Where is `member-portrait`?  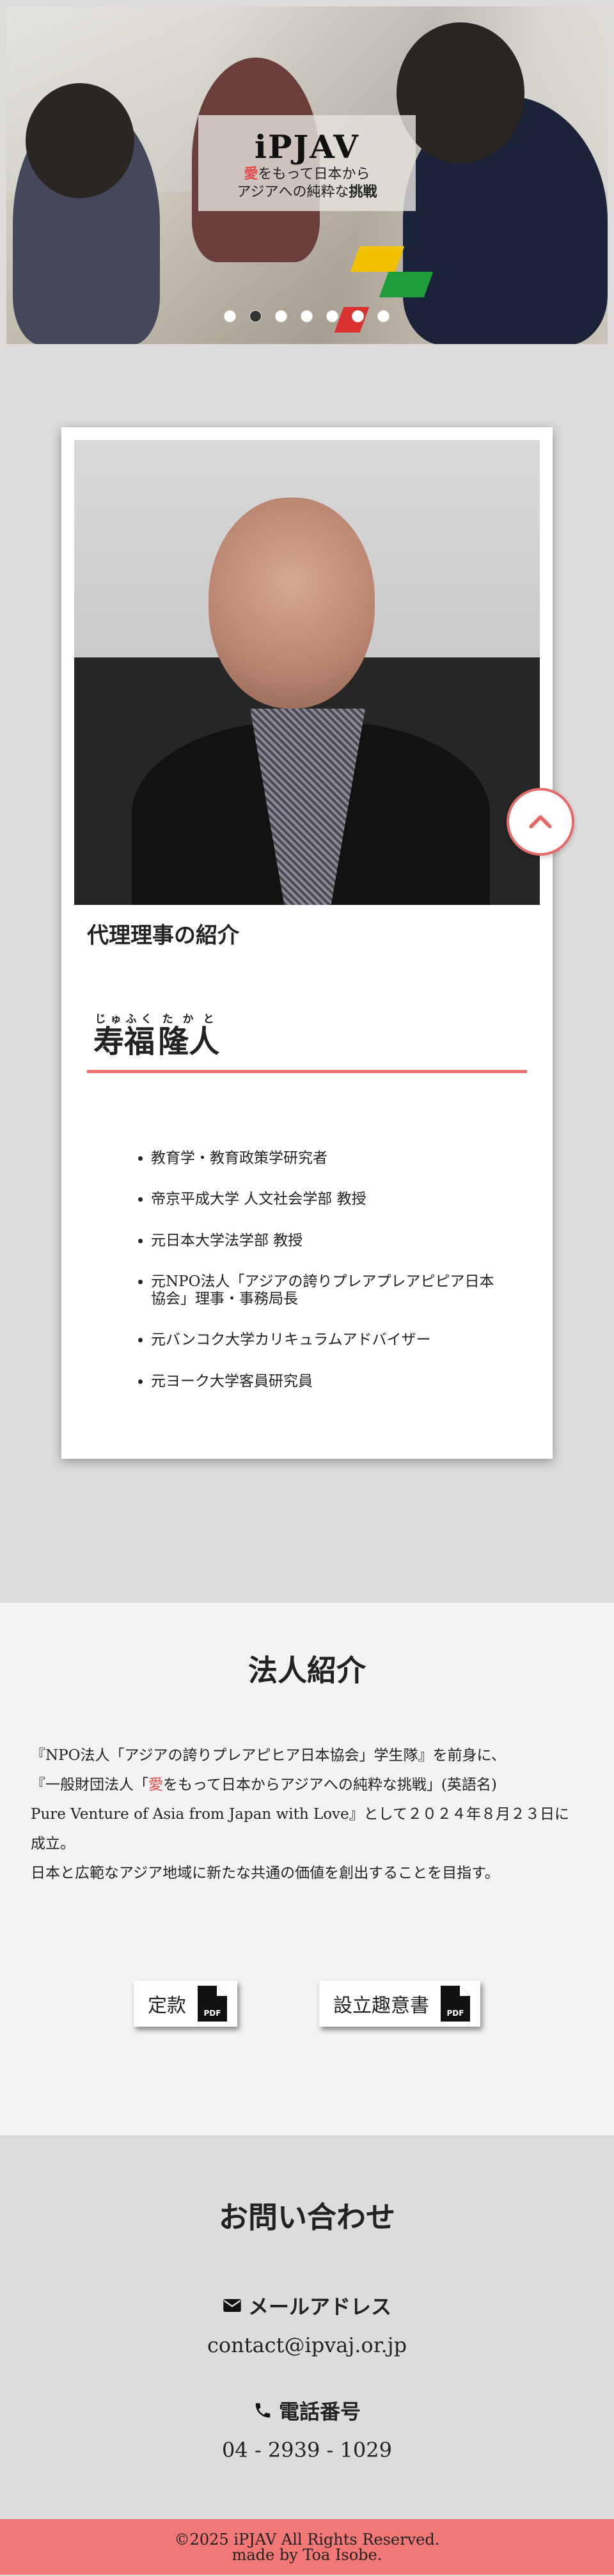 member-portrait is located at coordinates (307, 672).